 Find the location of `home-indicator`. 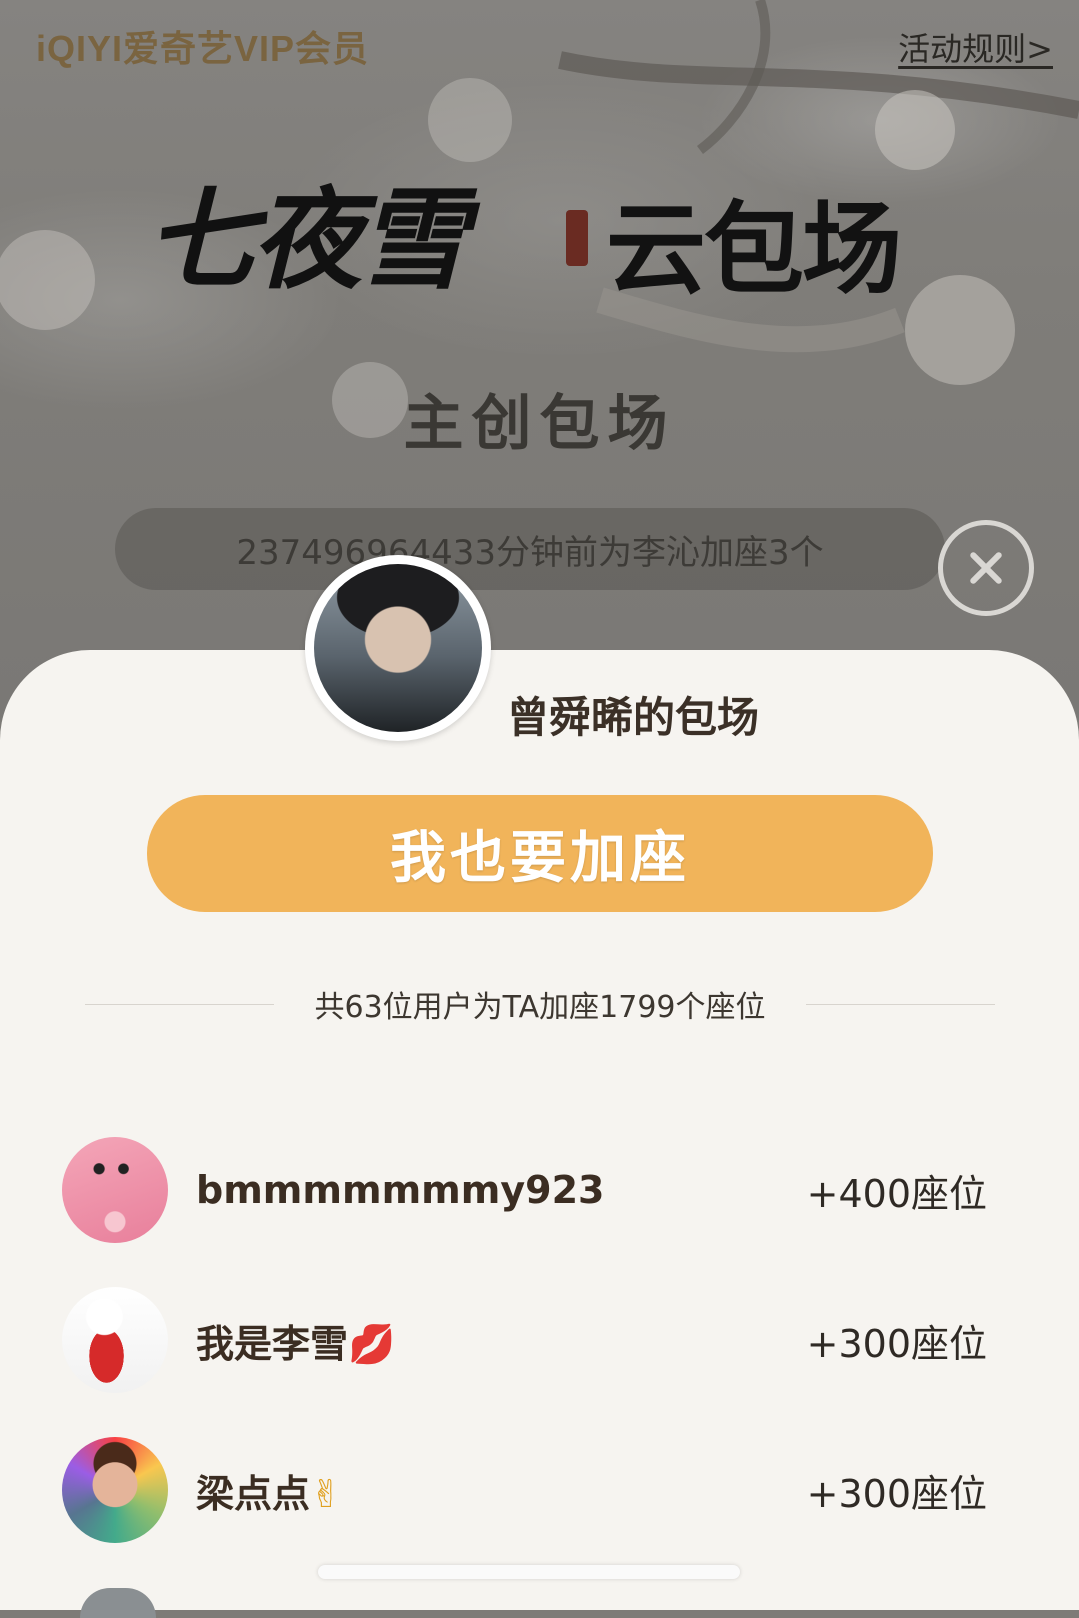

home-indicator is located at coordinates (529, 1572).